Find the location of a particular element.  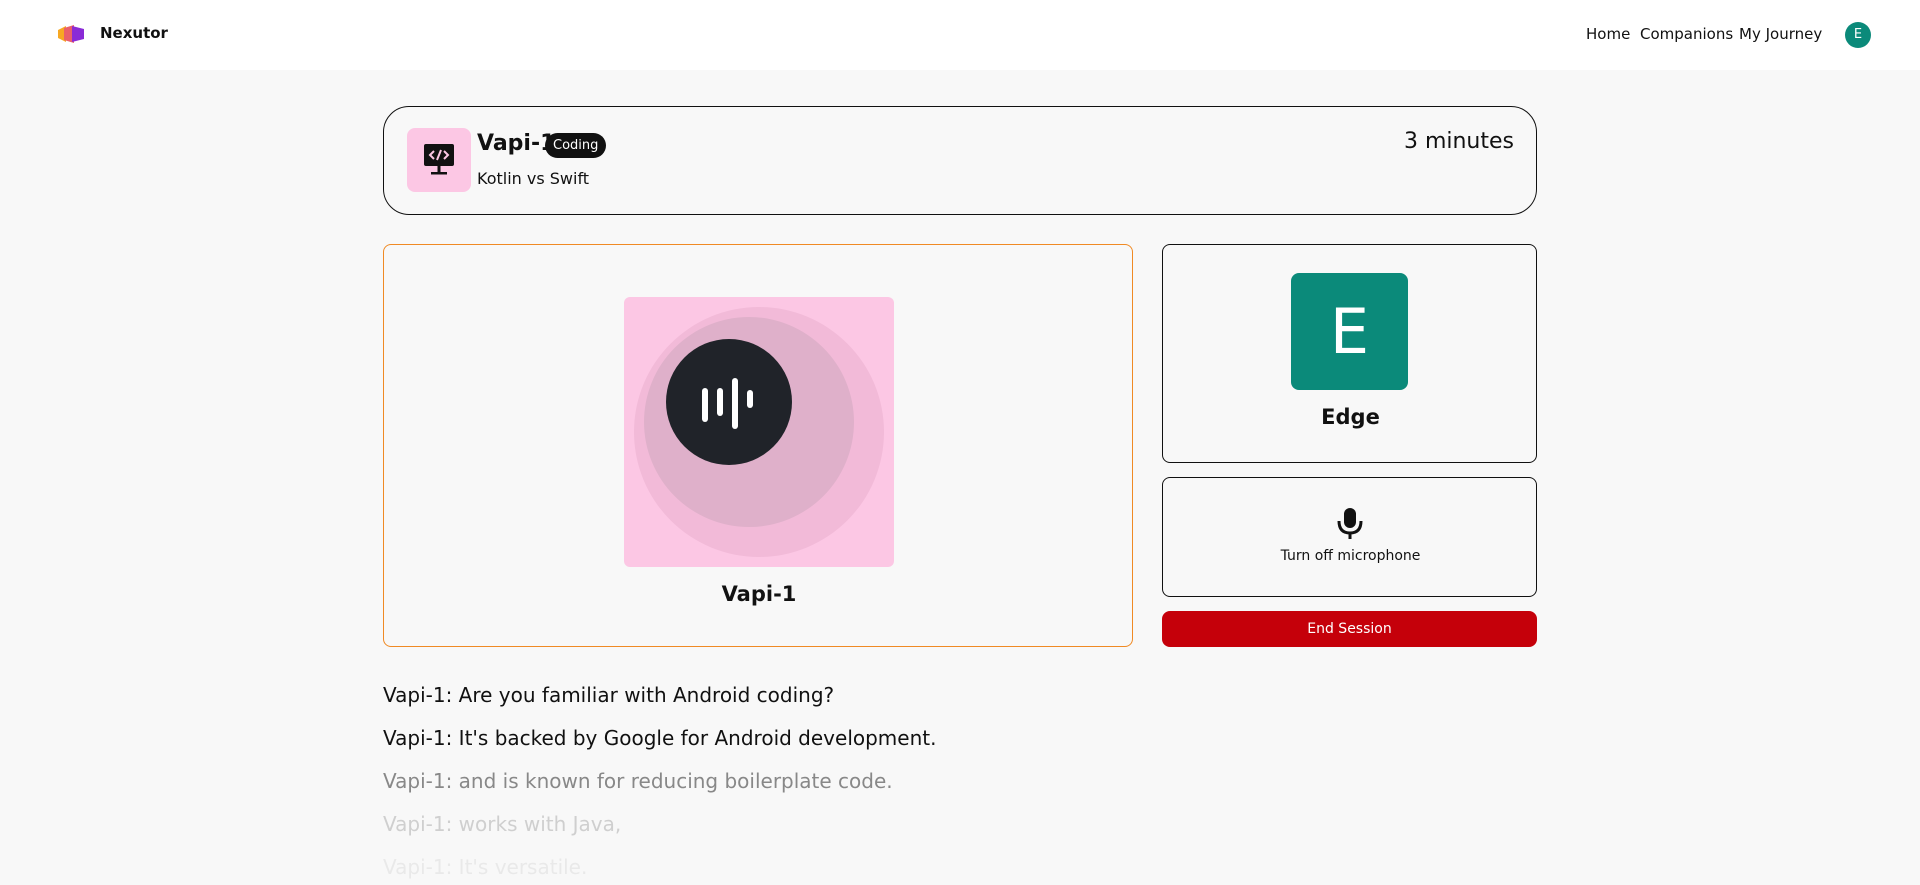

session-topic: Kotlin vs Swift is located at coordinates (533, 178).